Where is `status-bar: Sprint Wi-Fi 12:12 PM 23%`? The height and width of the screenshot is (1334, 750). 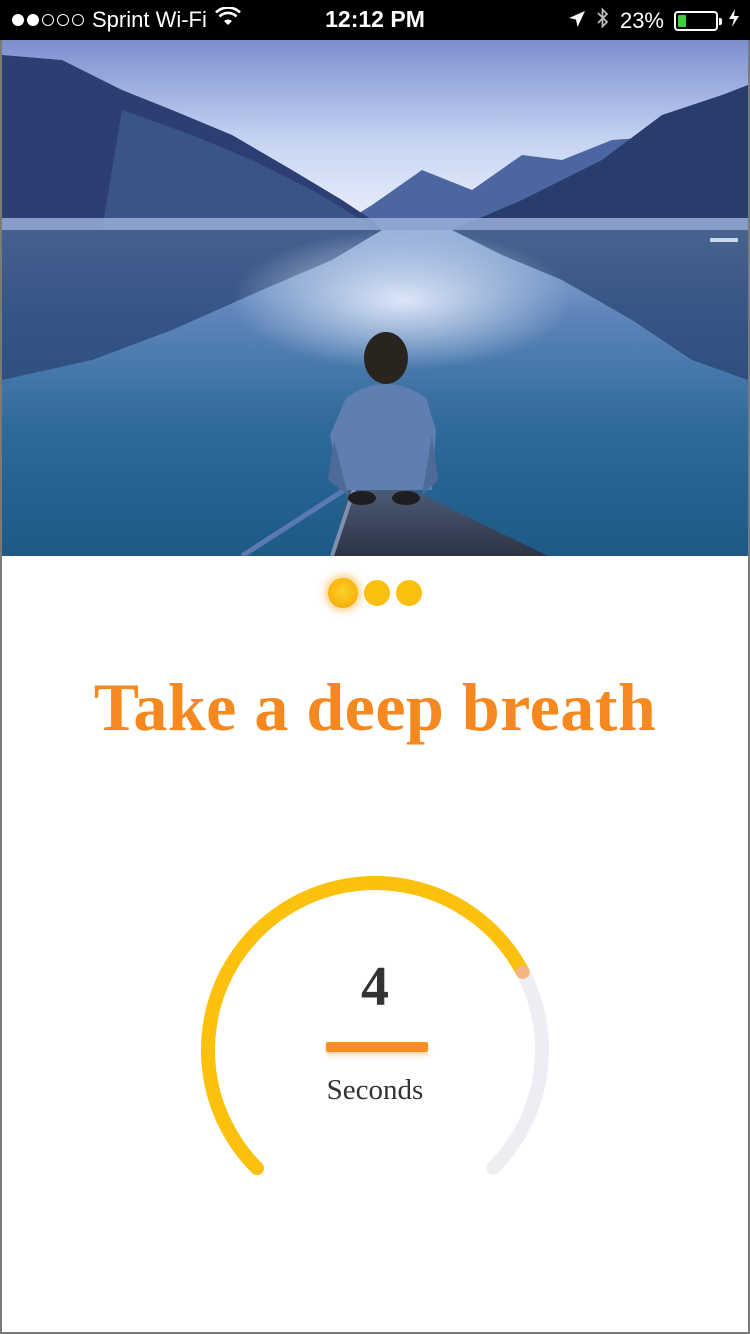
status-bar: Sprint Wi-Fi 12:12 PM 23% is located at coordinates (375, 20).